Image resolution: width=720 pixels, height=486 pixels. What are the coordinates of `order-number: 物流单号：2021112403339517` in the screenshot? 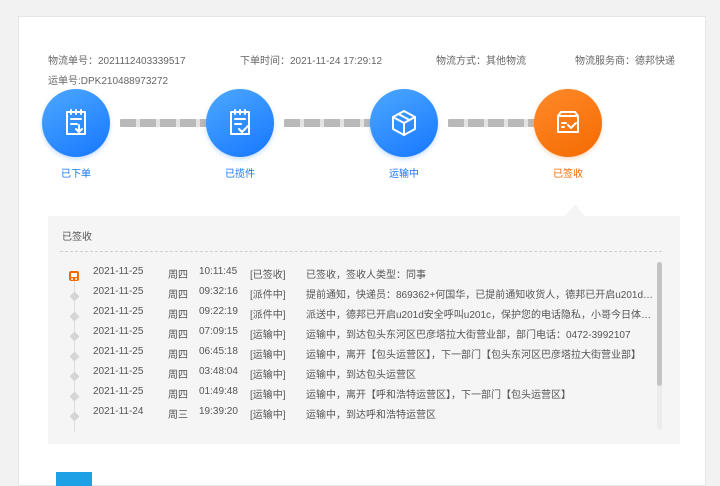 It's located at (117, 61).